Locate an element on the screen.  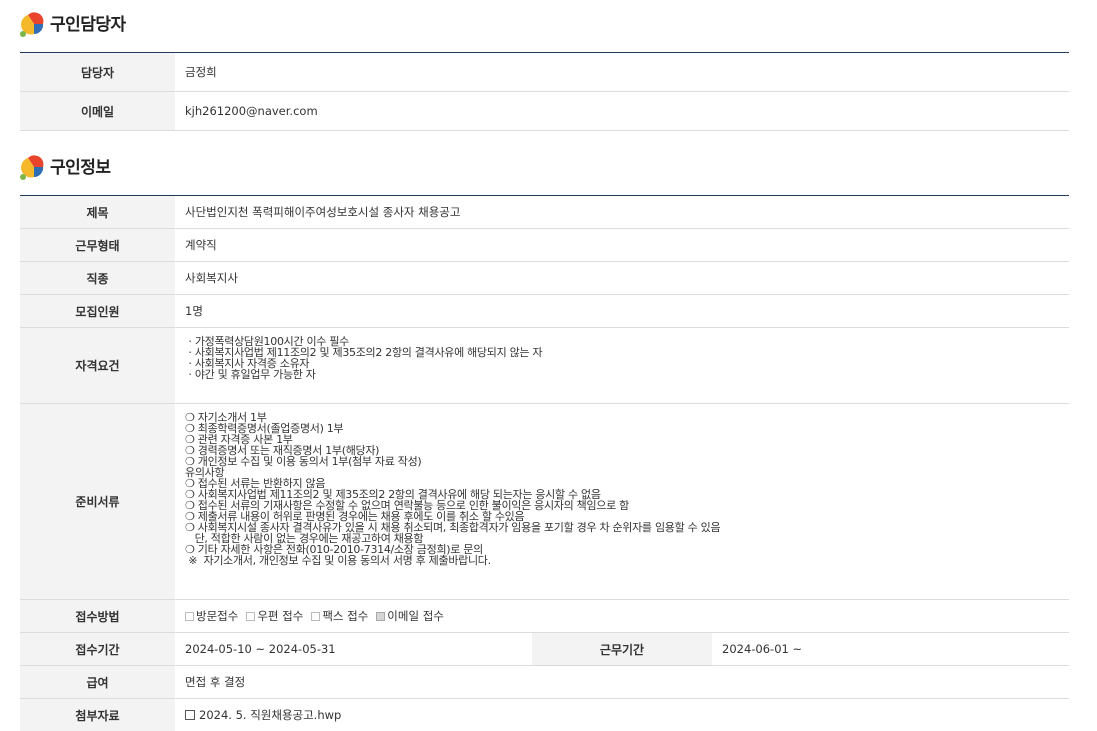
job-category-value: 사회복지사 is located at coordinates (211, 278).